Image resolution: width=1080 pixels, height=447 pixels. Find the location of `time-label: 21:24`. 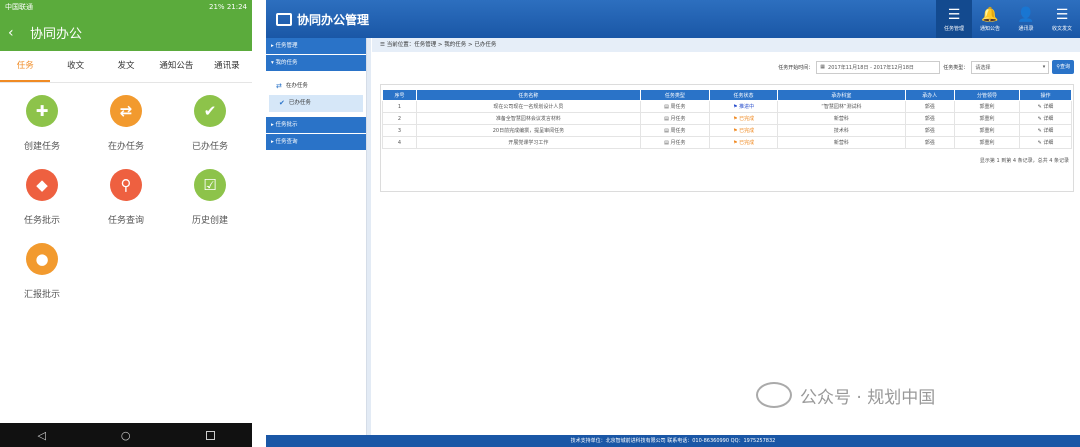

time-label: 21:24 is located at coordinates (236, 7).